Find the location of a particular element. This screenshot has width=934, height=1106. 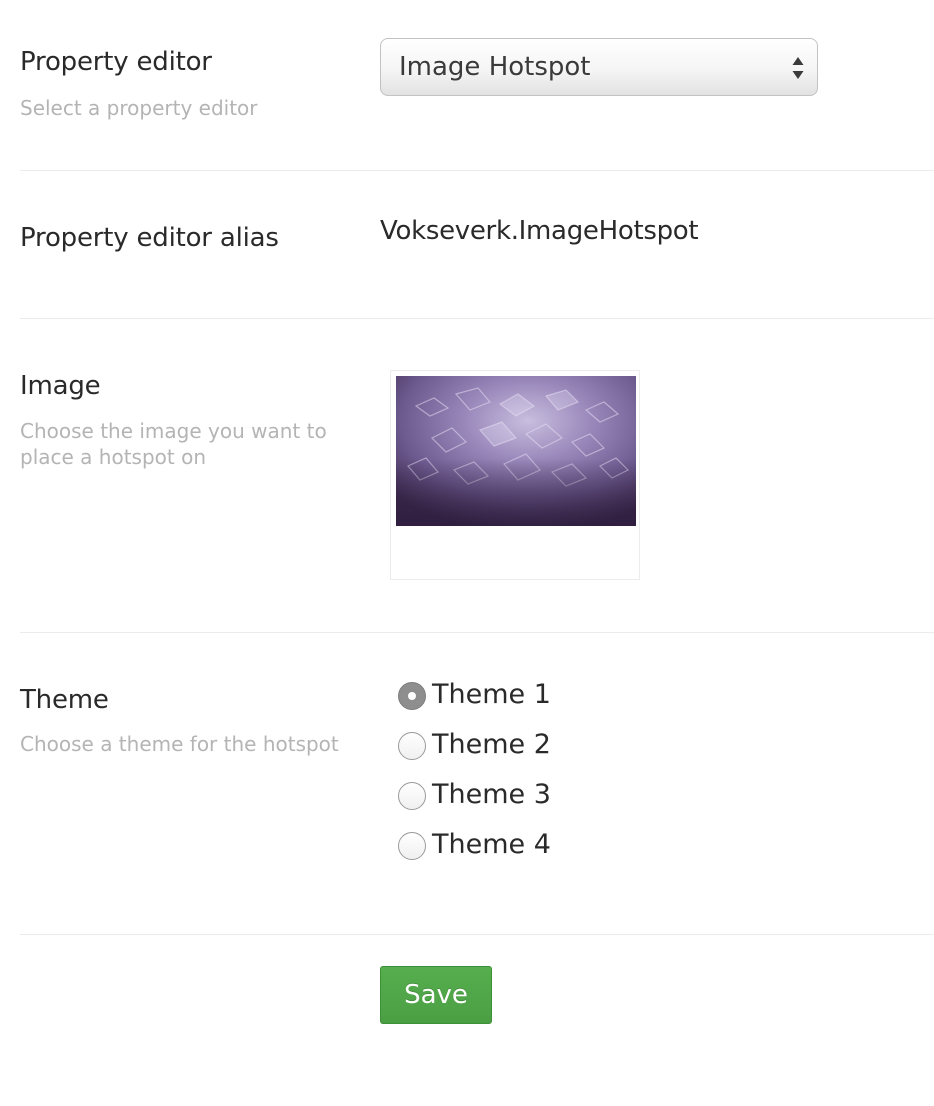

theme-label: Theme is located at coordinates (64, 700).